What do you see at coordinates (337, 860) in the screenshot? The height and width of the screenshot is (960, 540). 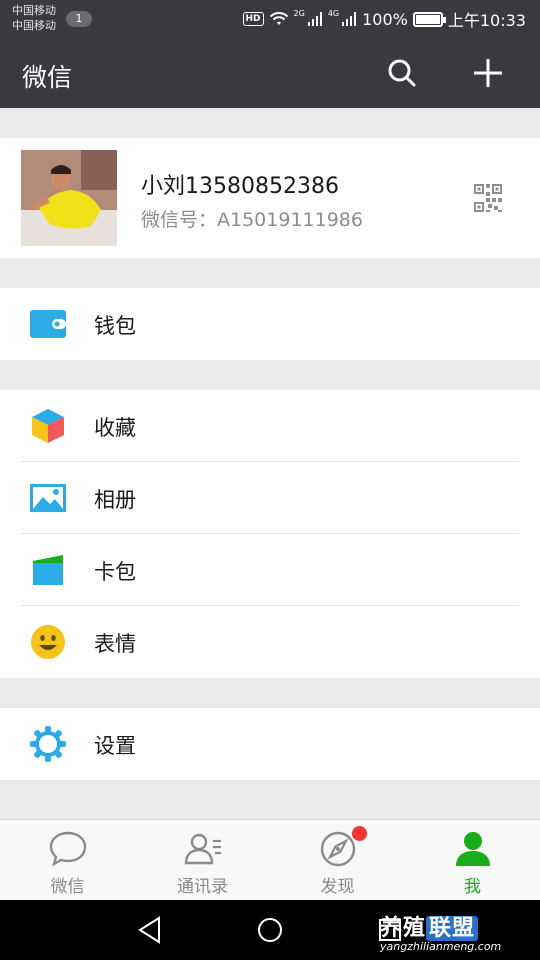 I see `tab-discover: 发现` at bounding box center [337, 860].